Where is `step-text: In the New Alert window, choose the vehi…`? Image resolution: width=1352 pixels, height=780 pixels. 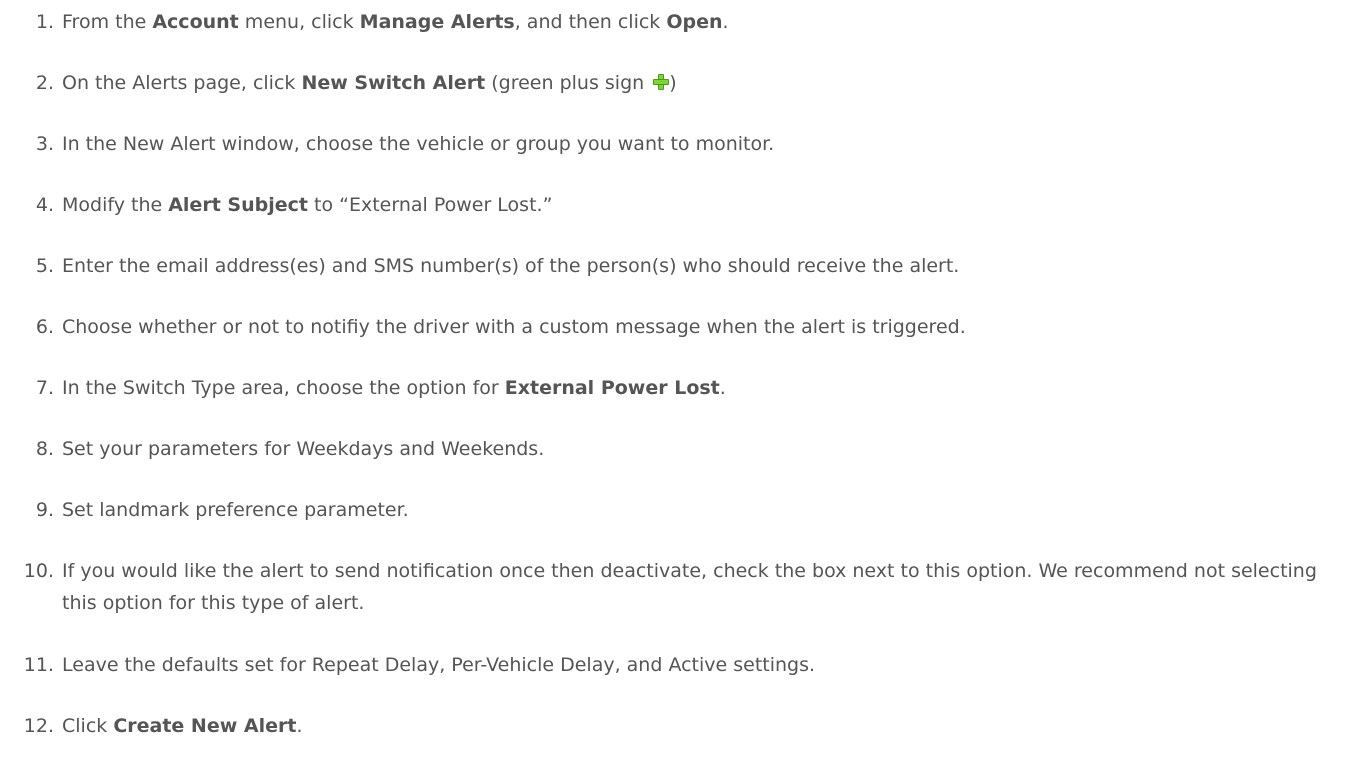 step-text: In the New Alert window, choose the vehi… is located at coordinates (418, 144).